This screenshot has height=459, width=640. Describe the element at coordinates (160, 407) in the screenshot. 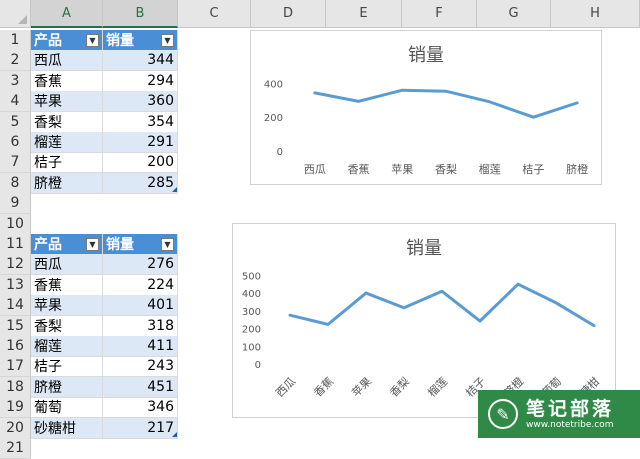

I see `table2-sales-cell-text: 346` at that location.